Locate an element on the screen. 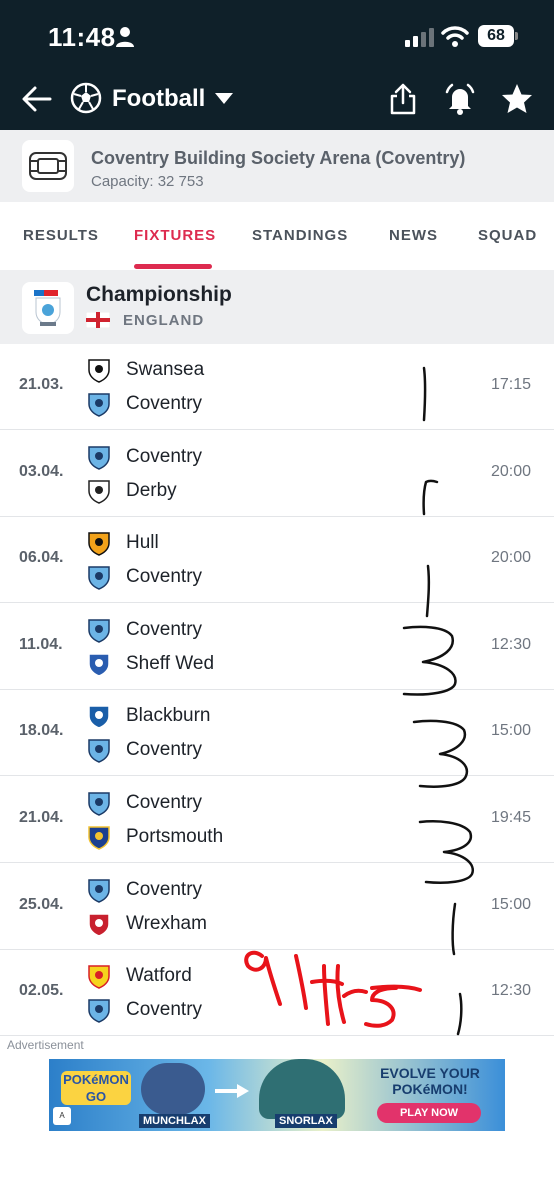 Image resolution: width=554 pixels, height=1199 pixels. home-team-name: Swansea is located at coordinates (165, 369).